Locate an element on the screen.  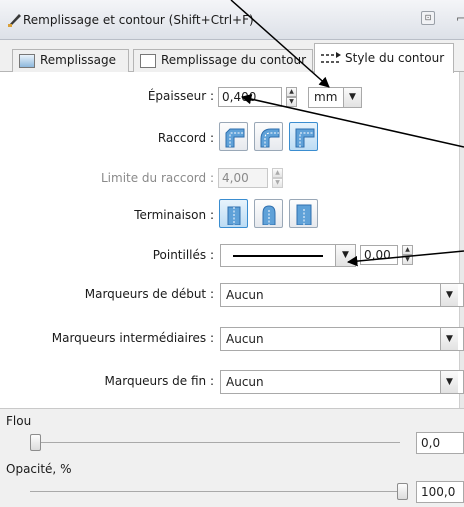
unit-select: mm ▼ is located at coordinates (335, 97).